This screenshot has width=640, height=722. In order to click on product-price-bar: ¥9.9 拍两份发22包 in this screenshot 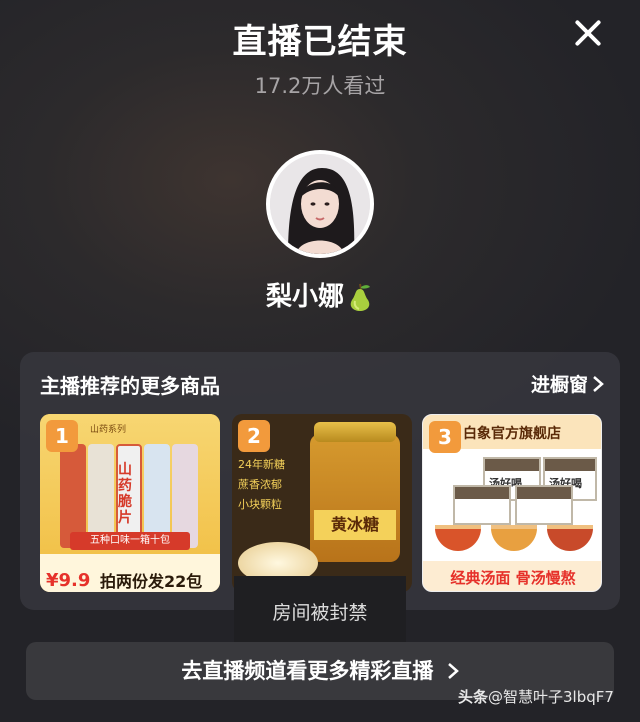, I will do `click(130, 573)`.